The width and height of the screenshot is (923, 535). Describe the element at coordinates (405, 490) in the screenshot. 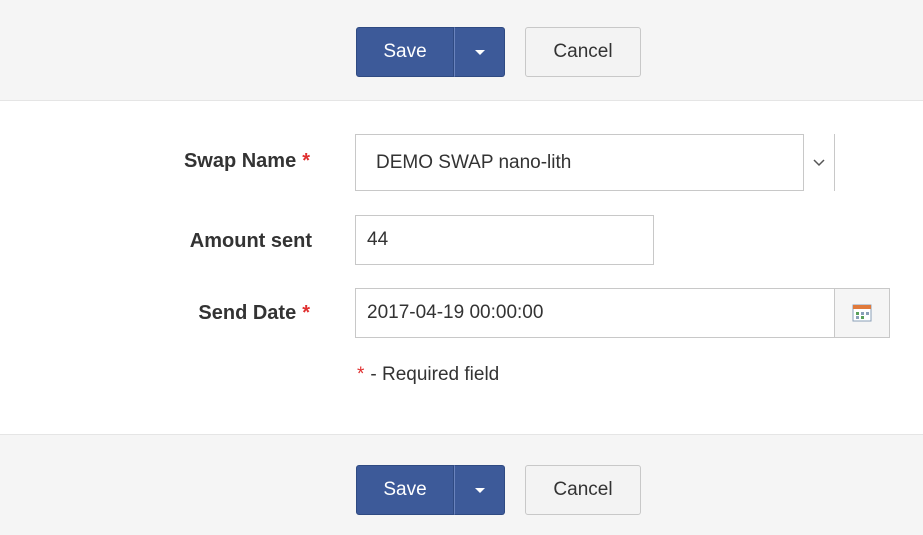

I see `bottom-save-button: Save` at that location.